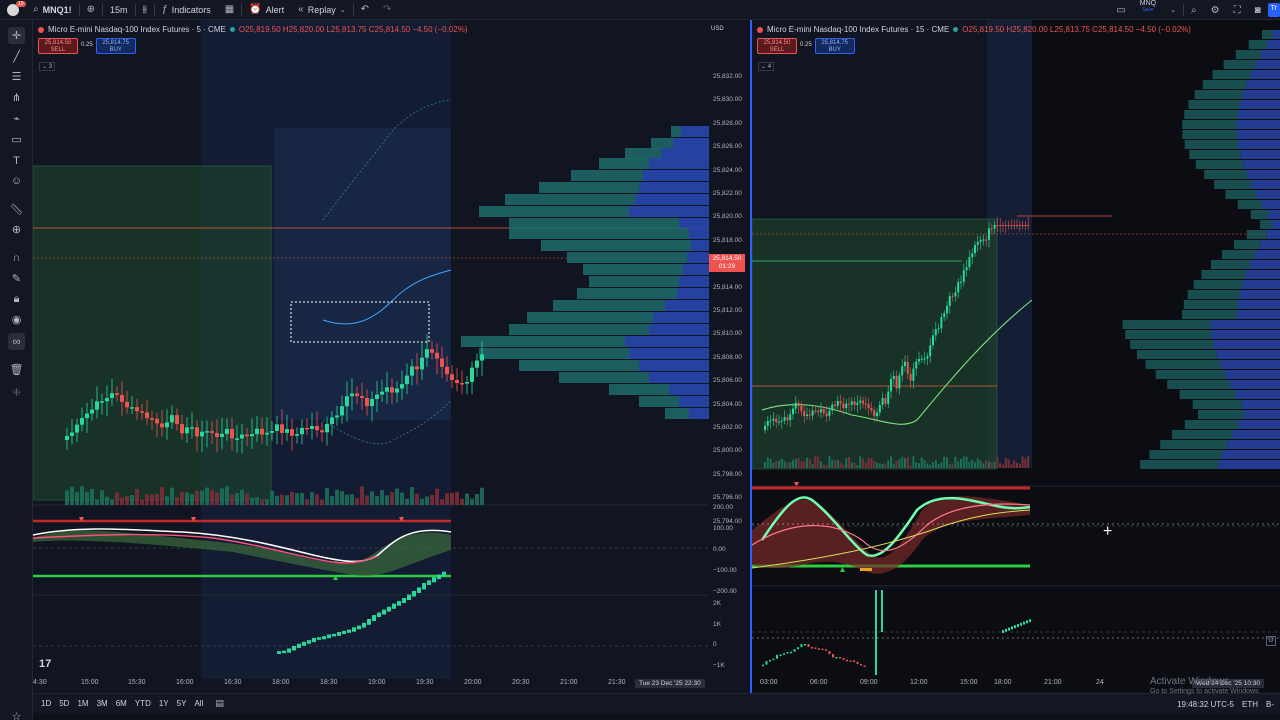 Image resolution: width=1280 pixels, height=720 pixels. What do you see at coordinates (16, 229) in the screenshot?
I see `zoom-in-icon: ⊕` at bounding box center [16, 229].